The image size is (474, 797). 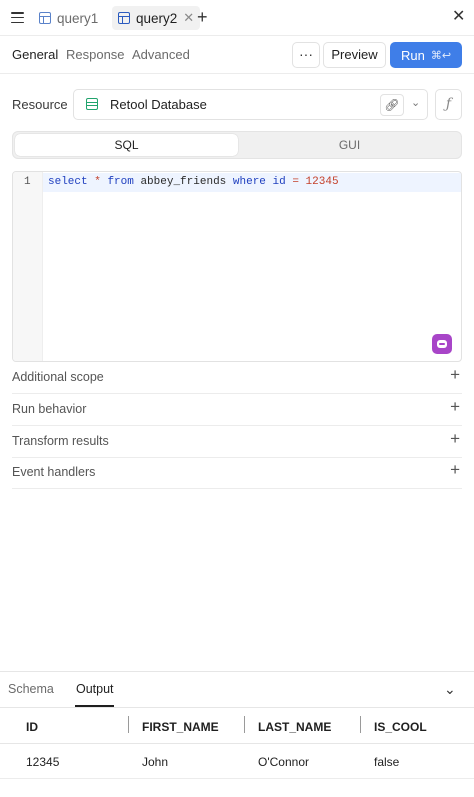 I want to click on preview-button: Preview, so click(x=354, y=55).